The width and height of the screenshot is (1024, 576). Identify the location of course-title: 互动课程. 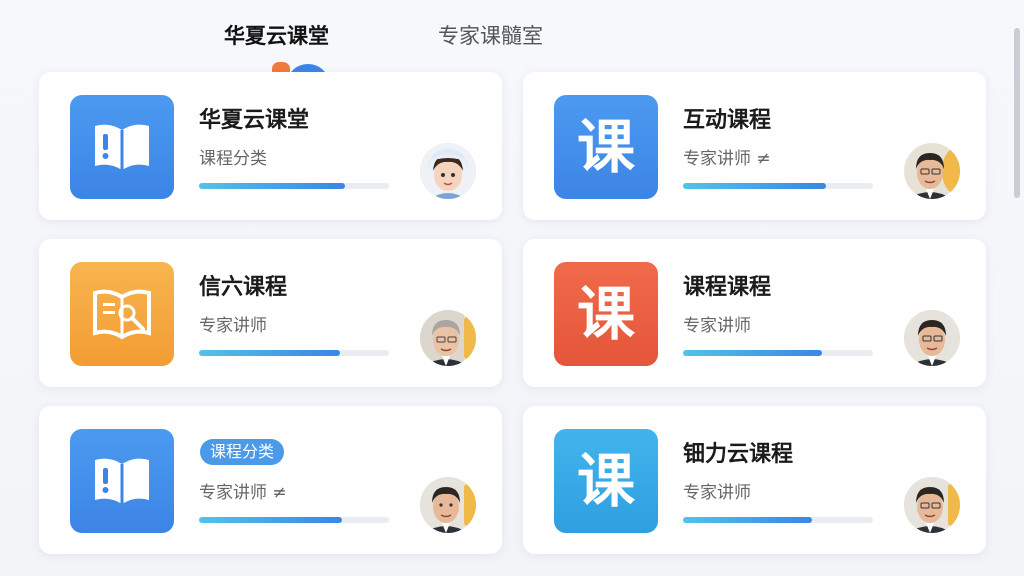
(727, 120).